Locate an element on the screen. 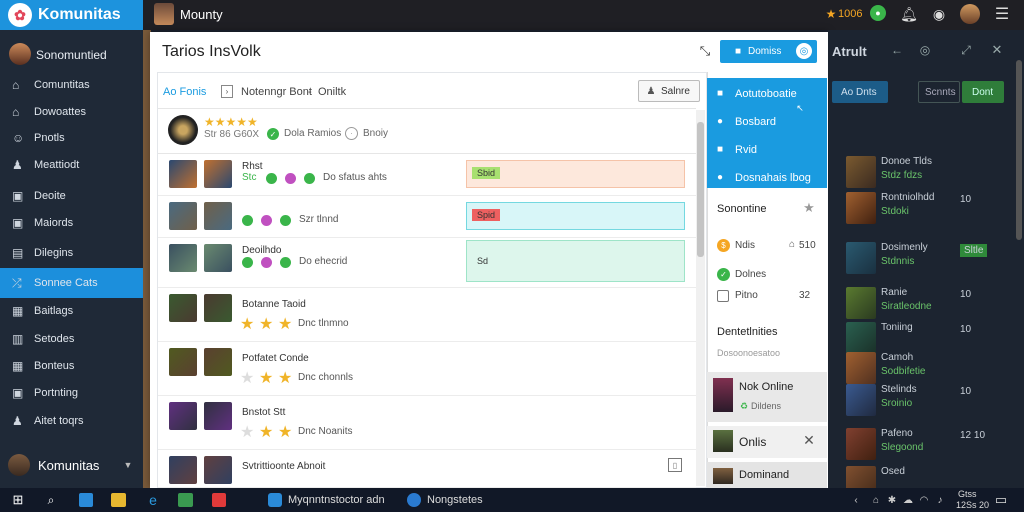 The image size is (1024, 512). bg-item-title: Stelinds is located at coordinates (899, 389).